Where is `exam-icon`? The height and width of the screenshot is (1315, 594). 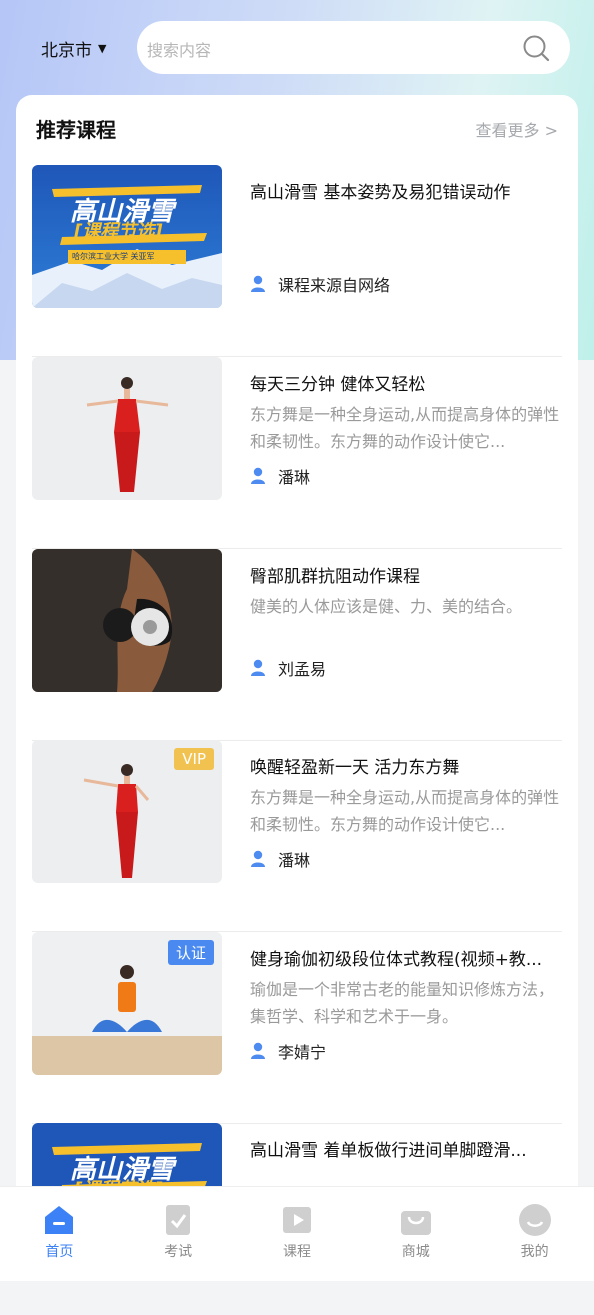 exam-icon is located at coordinates (178, 1220).